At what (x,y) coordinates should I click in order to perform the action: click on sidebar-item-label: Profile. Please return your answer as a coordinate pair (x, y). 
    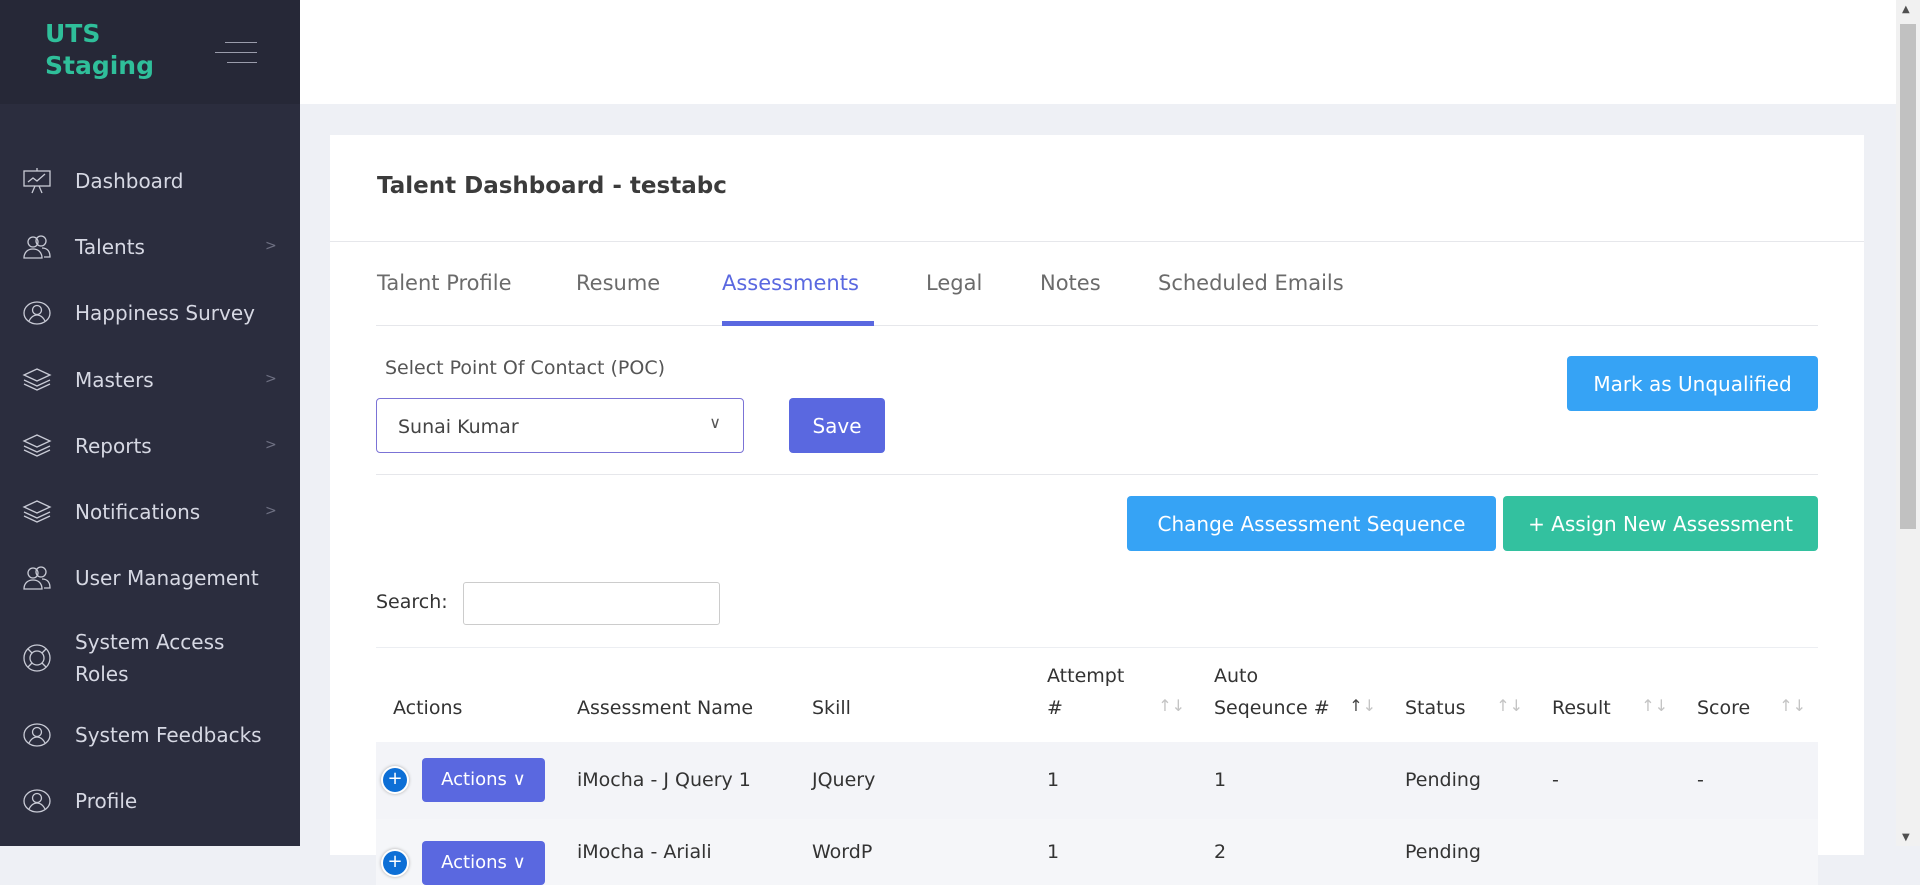
    Looking at the image, I should click on (106, 801).